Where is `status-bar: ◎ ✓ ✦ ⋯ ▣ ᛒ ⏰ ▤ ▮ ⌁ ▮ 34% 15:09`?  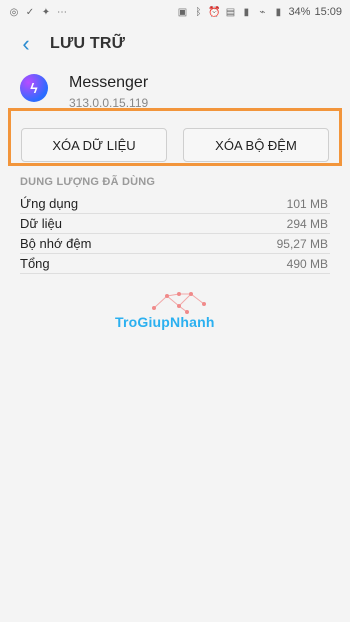
status-bar: ◎ ✓ ✦ ⋯ ▣ ᛒ ⏰ ▤ ▮ ⌁ ▮ 34% 15:09 is located at coordinates (175, 12).